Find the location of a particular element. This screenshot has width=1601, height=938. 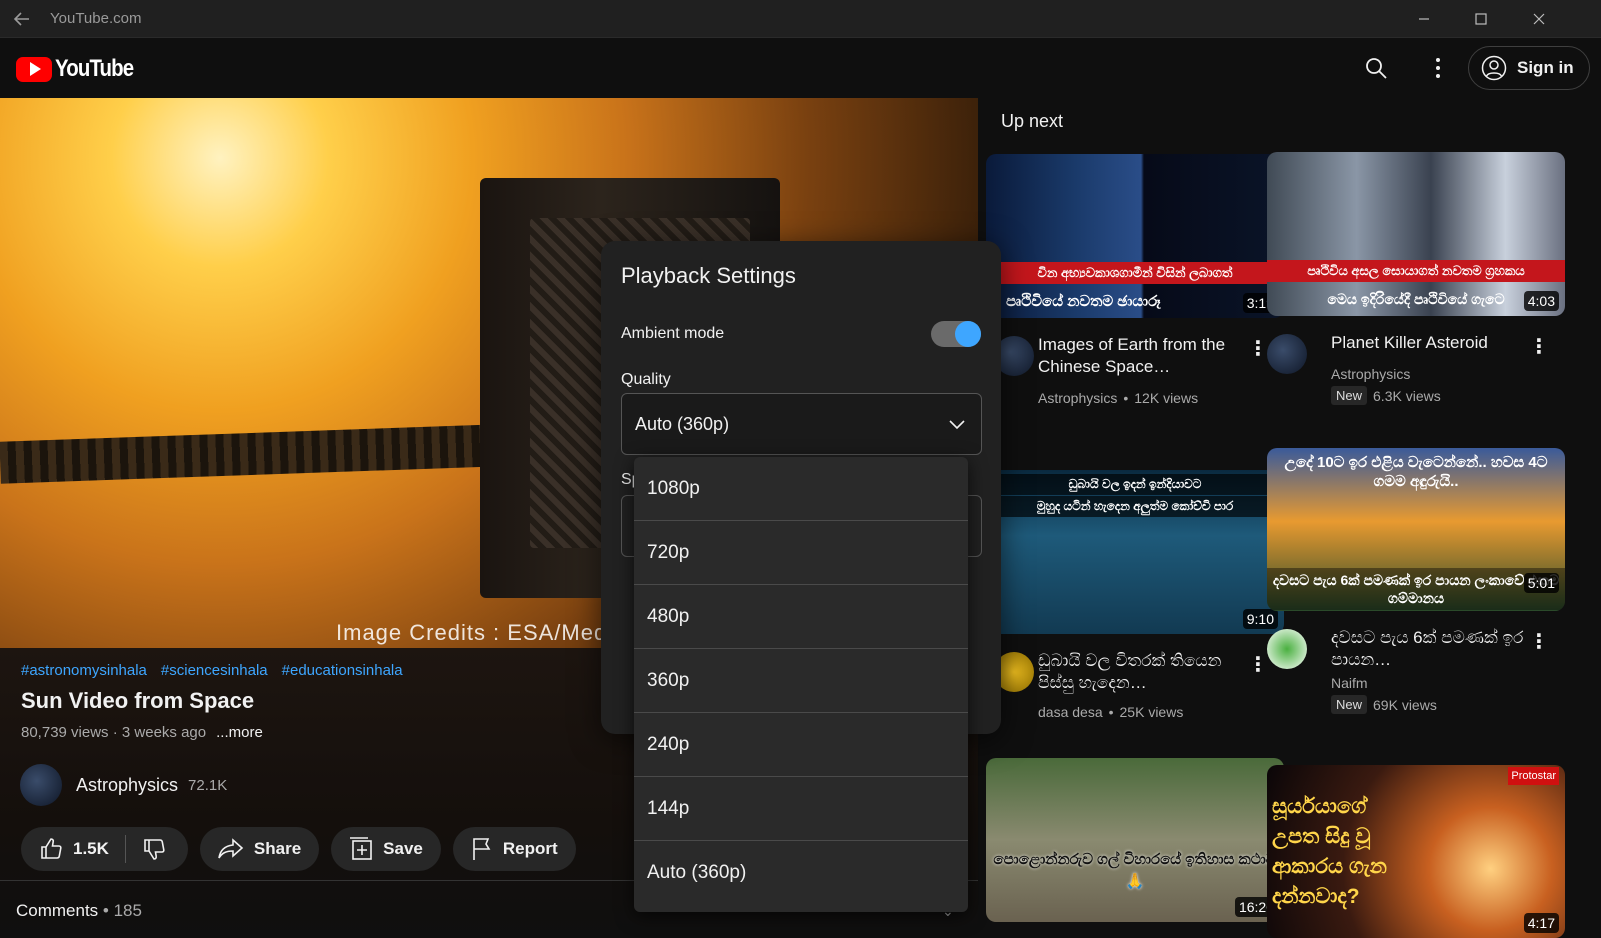

quality-option: 360p is located at coordinates (801, 681).